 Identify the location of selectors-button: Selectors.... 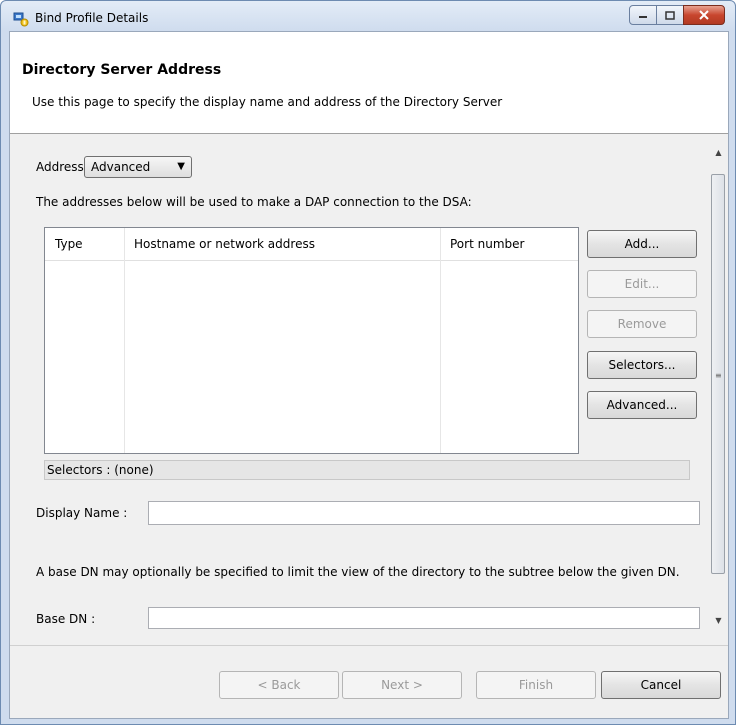
(642, 365).